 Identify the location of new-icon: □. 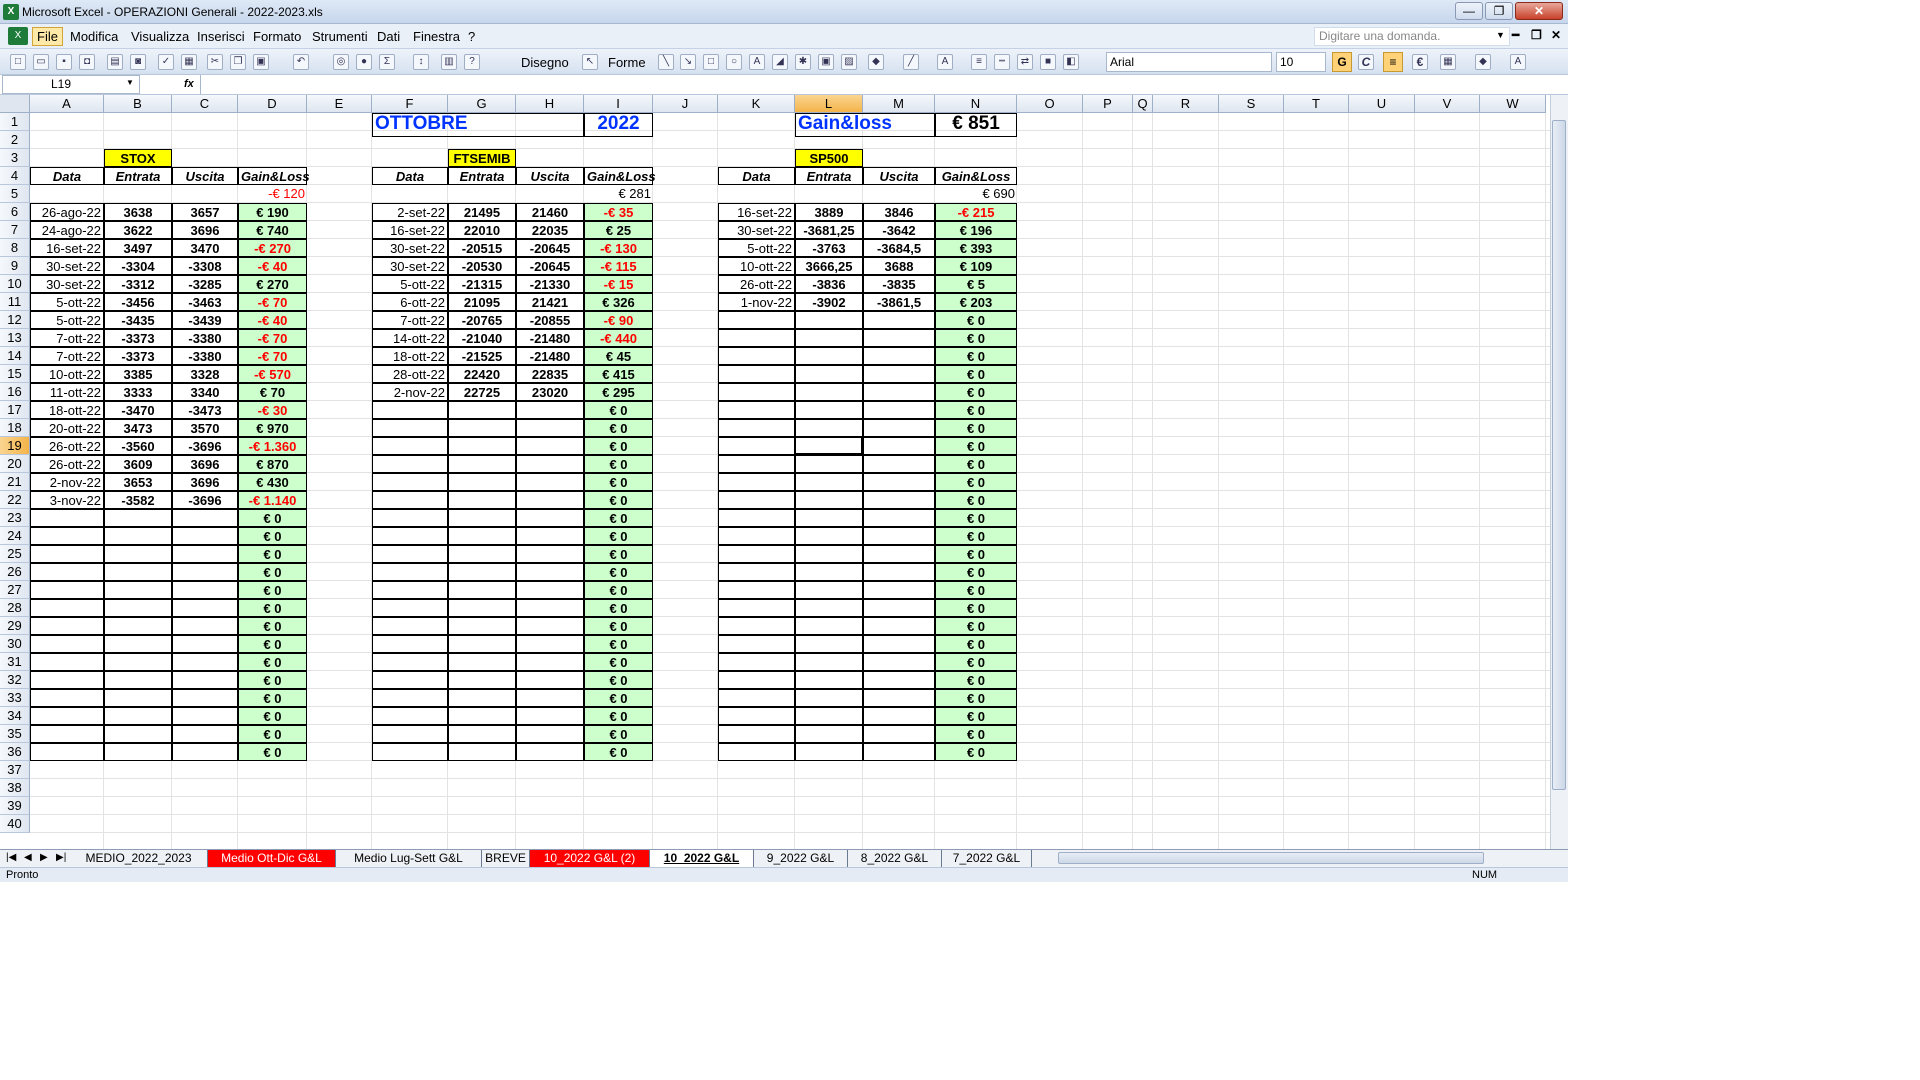
(18, 62).